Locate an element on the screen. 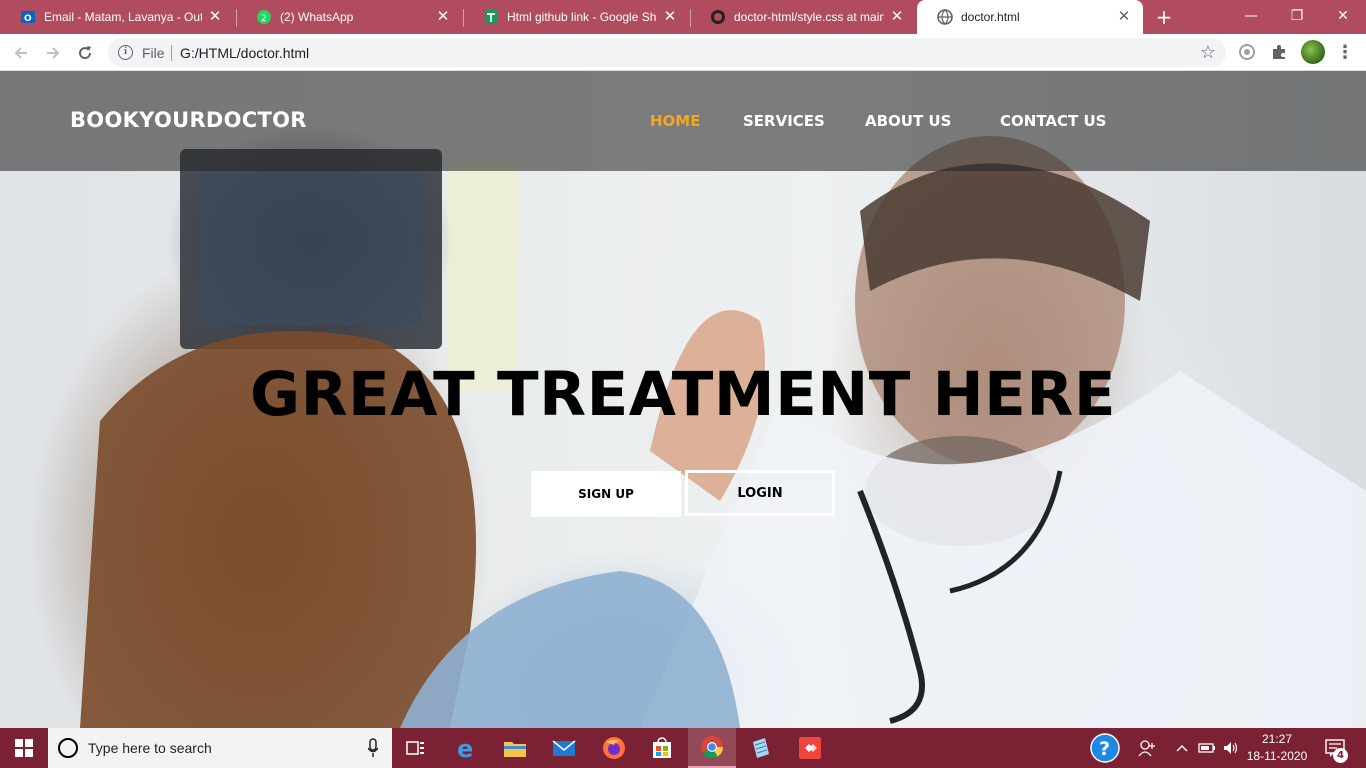 The image size is (1366, 768). chevron-up-icon is located at coordinates (1182, 748).